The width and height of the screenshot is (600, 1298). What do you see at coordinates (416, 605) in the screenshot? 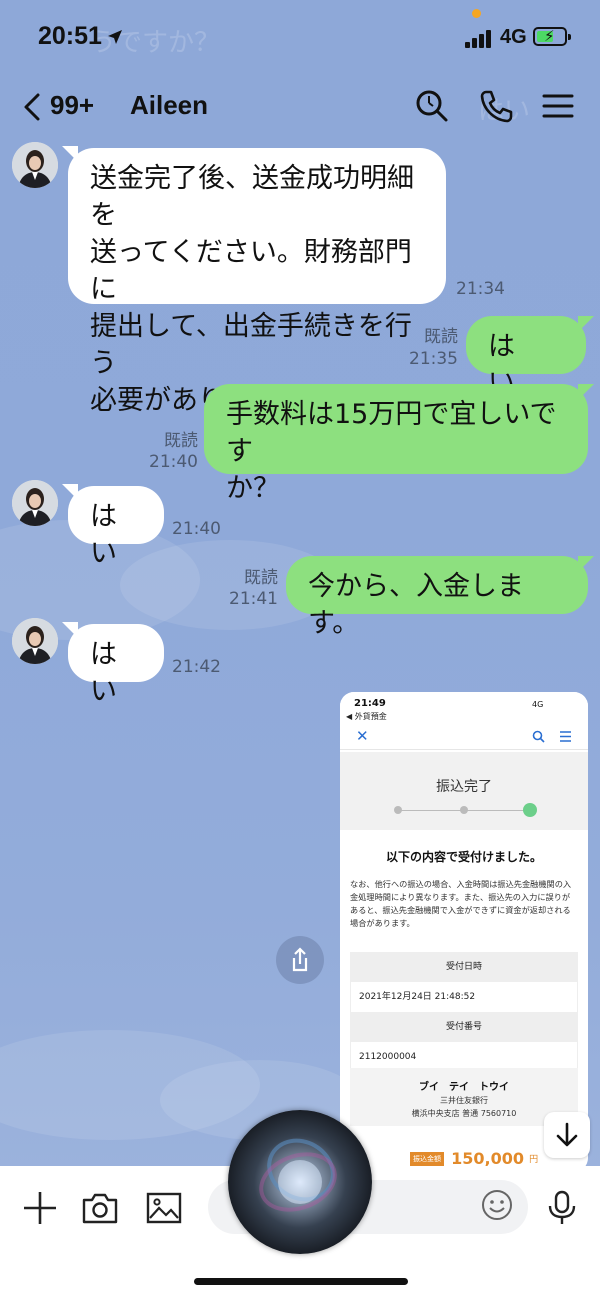
I see `message-line: 今から、入金します。` at bounding box center [416, 605].